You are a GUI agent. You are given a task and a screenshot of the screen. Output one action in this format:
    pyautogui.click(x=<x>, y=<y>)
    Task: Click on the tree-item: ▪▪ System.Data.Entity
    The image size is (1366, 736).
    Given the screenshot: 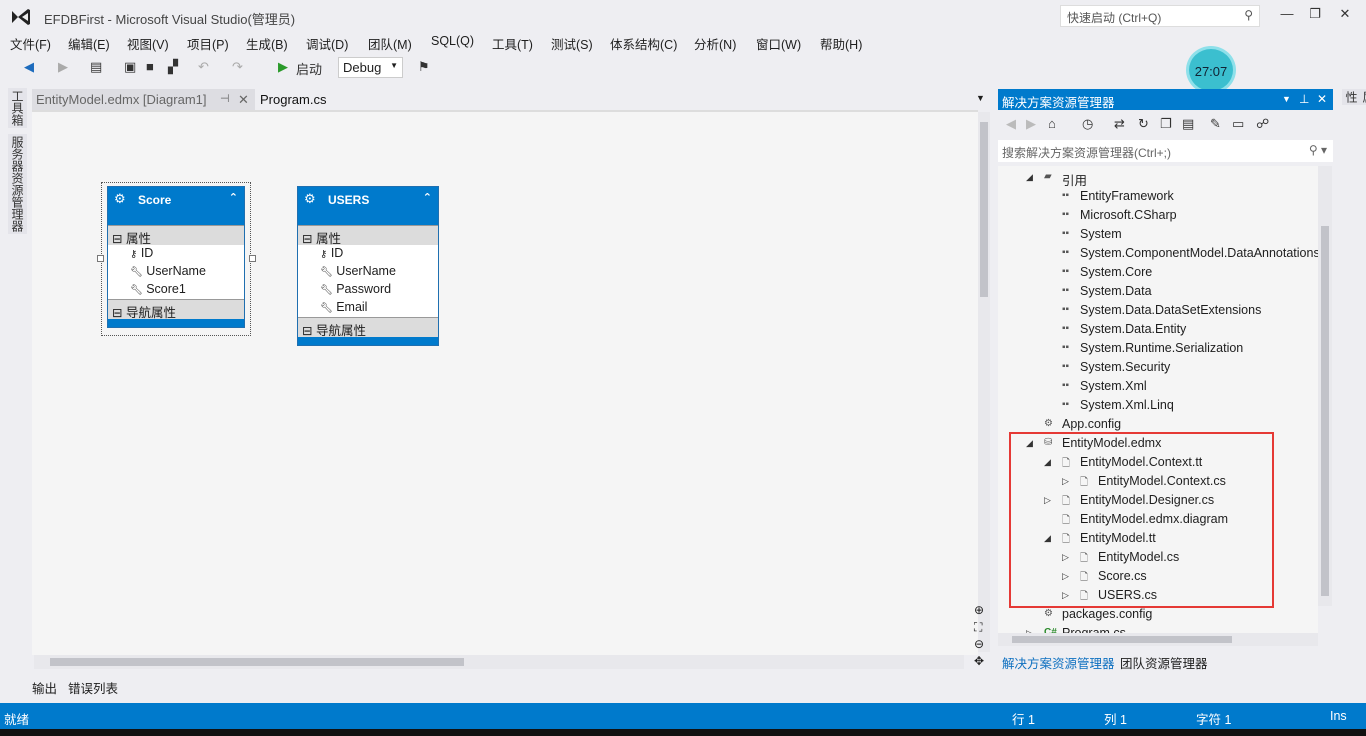 What is the action you would take?
    pyautogui.click(x=1158, y=329)
    